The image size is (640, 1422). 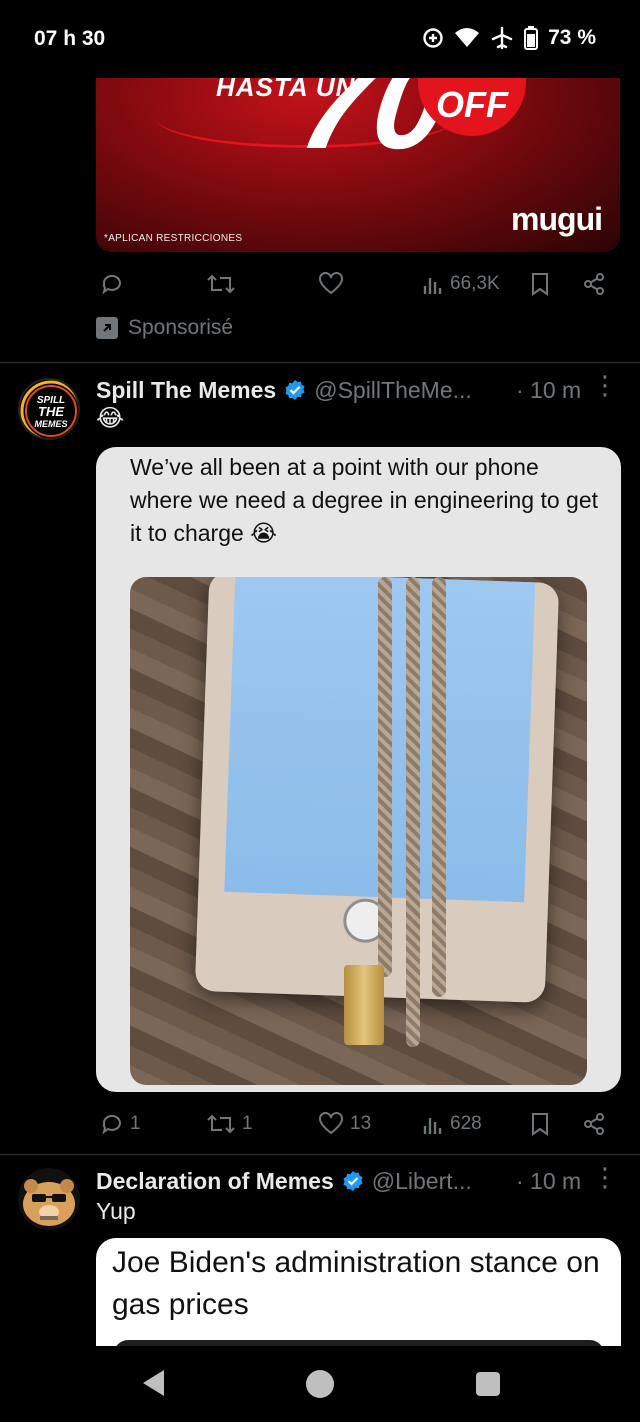 I want to click on retweet-button, so click(x=221, y=284).